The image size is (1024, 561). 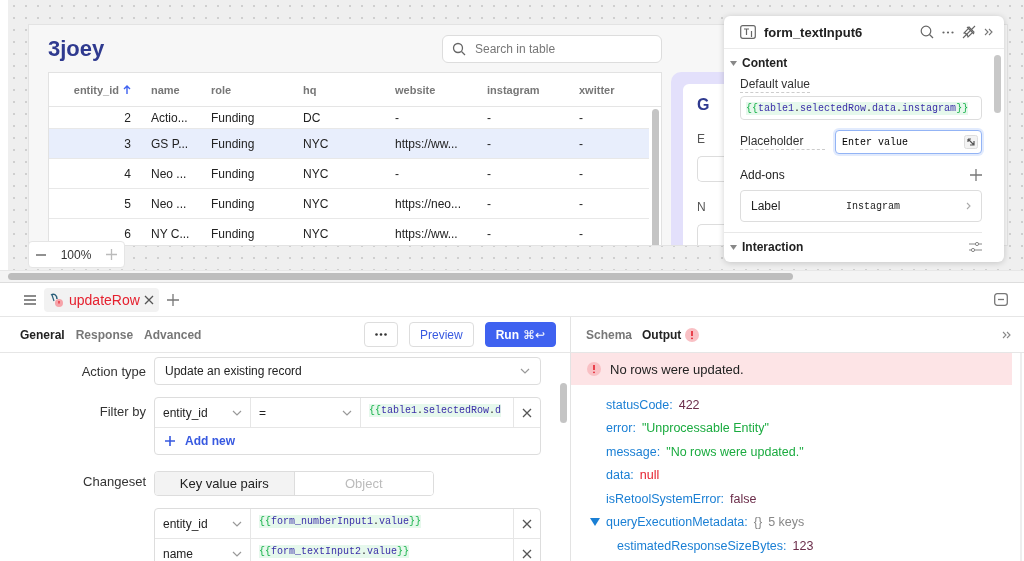 I want to click on section-label: Add-ons, so click(x=762, y=175).